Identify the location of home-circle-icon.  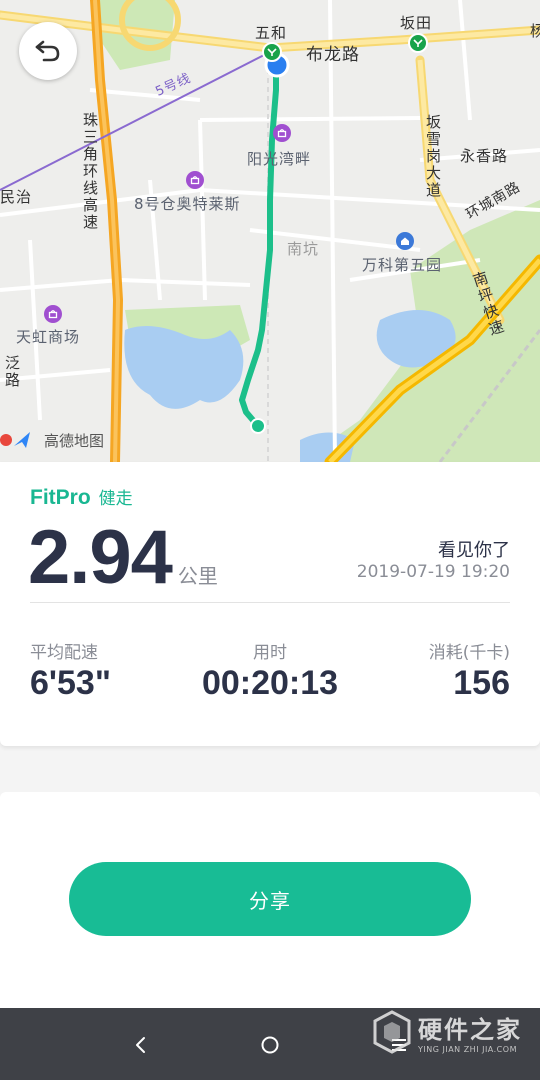
(270, 1045).